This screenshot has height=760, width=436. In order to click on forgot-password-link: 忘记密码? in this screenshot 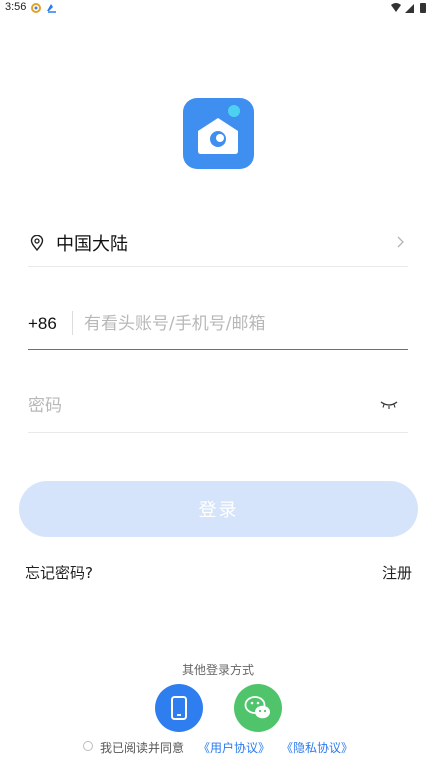, I will do `click(59, 572)`.